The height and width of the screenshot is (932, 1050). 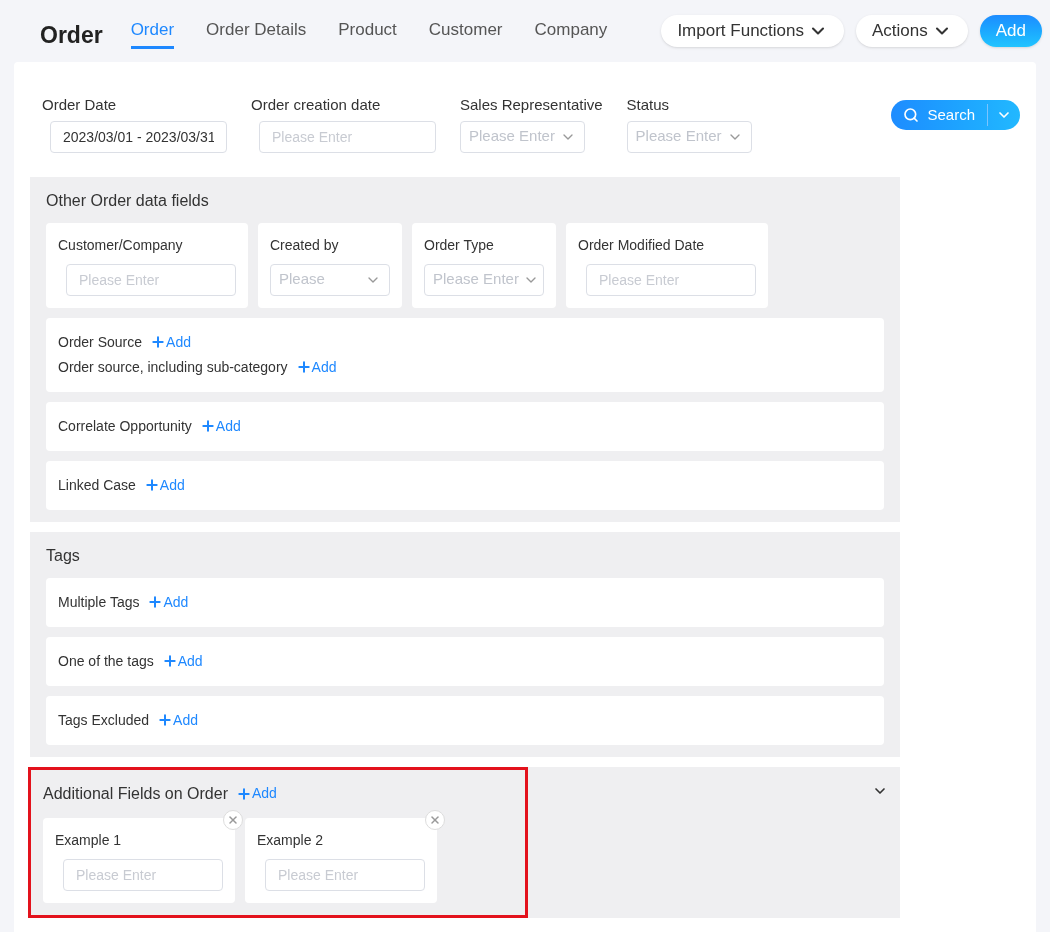 I want to click on row-label: Linked Case, so click(x=97, y=485).